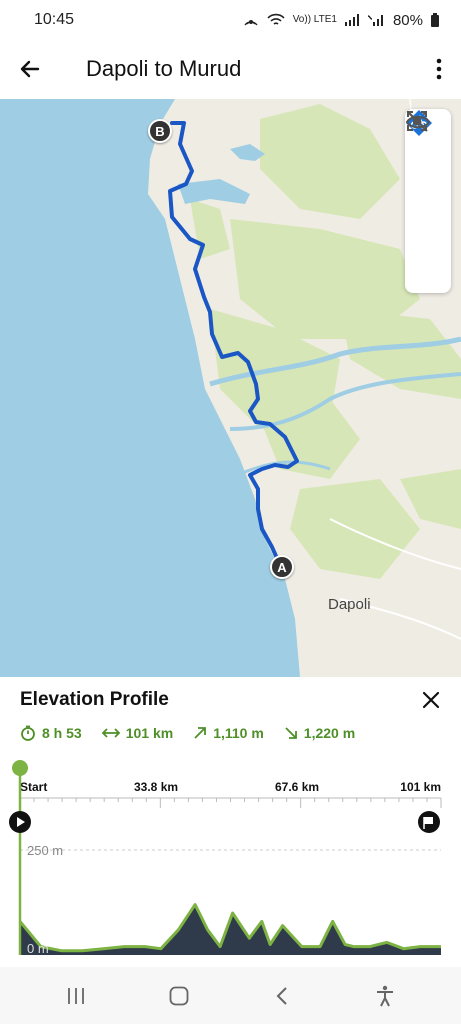  What do you see at coordinates (429, 822) in the screenshot?
I see `finish-flag-icon` at bounding box center [429, 822].